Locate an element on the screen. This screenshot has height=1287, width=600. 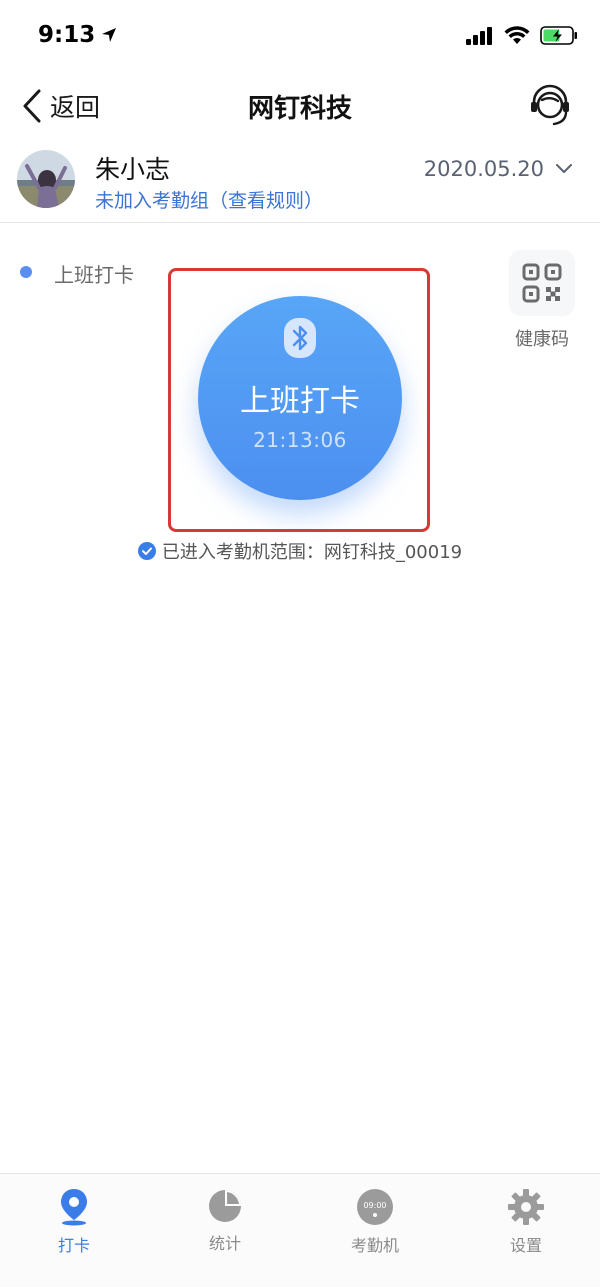
attendance-machine-icon: 09:00 is located at coordinates (375, 1207).